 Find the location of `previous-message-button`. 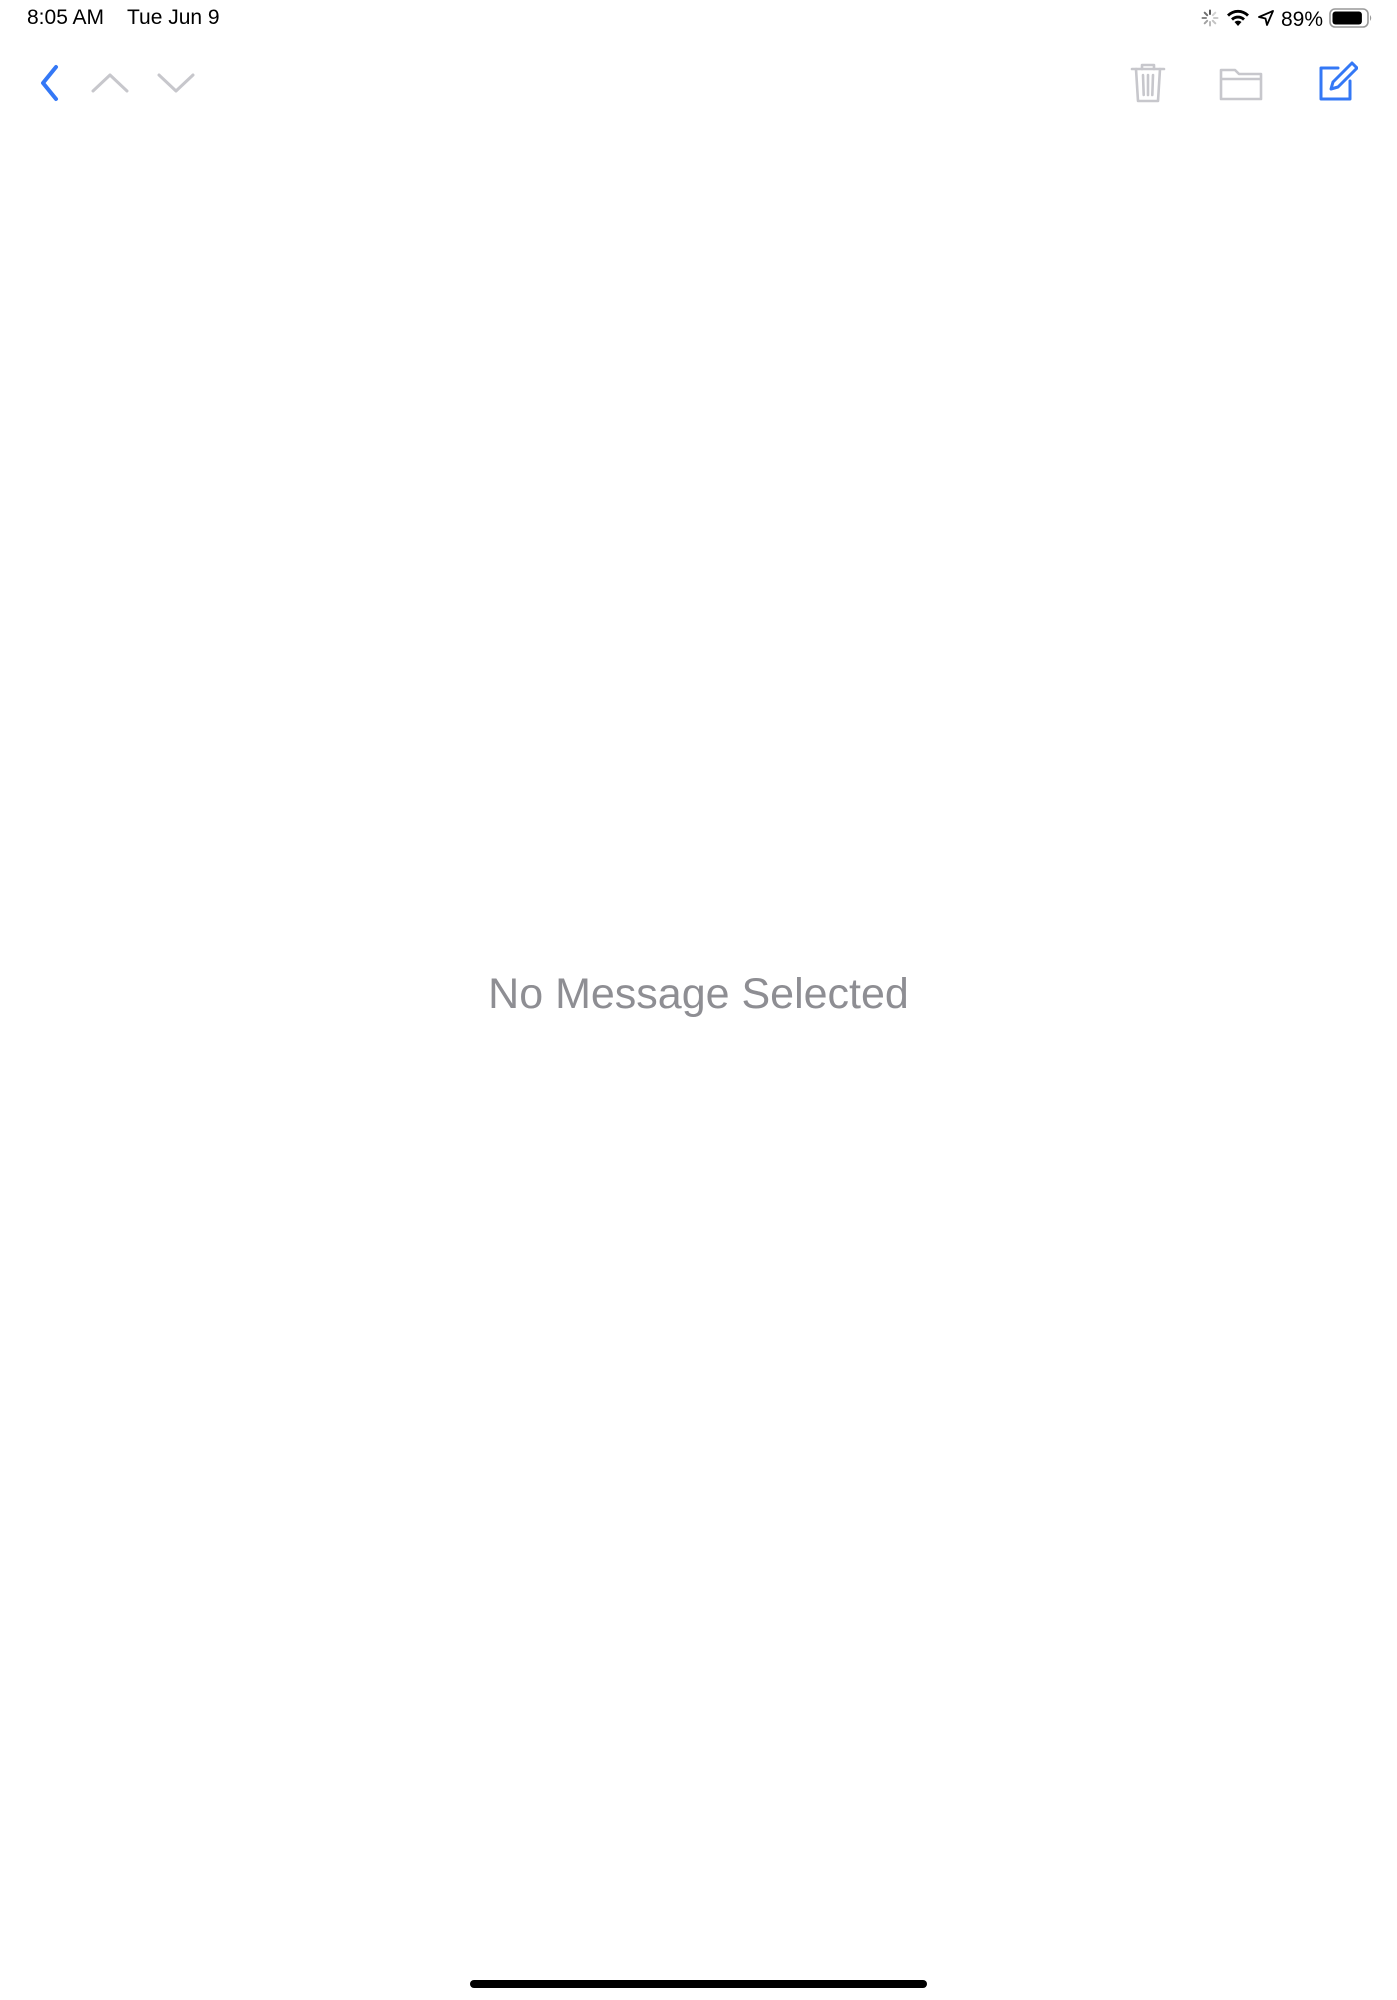

previous-message-button is located at coordinates (110, 83).